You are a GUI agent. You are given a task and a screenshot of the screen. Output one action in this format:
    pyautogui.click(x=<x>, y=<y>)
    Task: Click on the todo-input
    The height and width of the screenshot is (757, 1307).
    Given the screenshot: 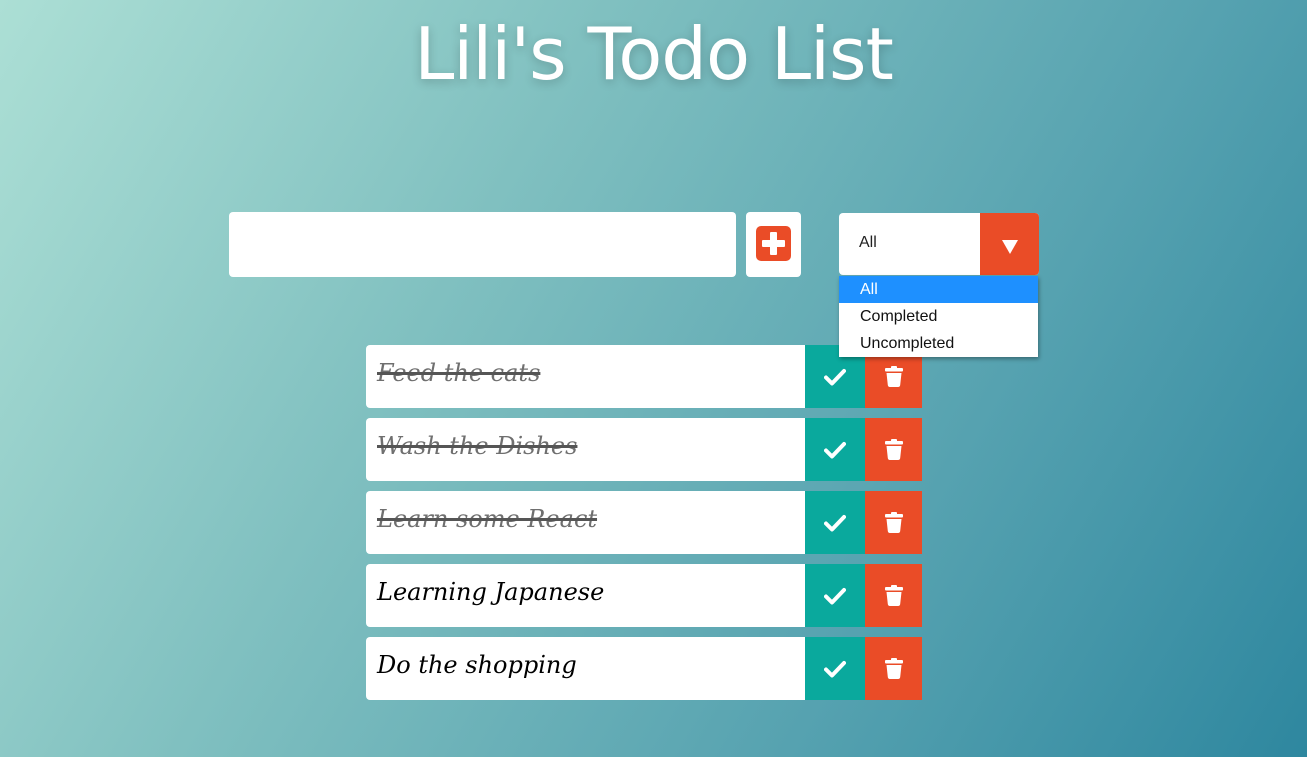 What is the action you would take?
    pyautogui.click(x=482, y=244)
    